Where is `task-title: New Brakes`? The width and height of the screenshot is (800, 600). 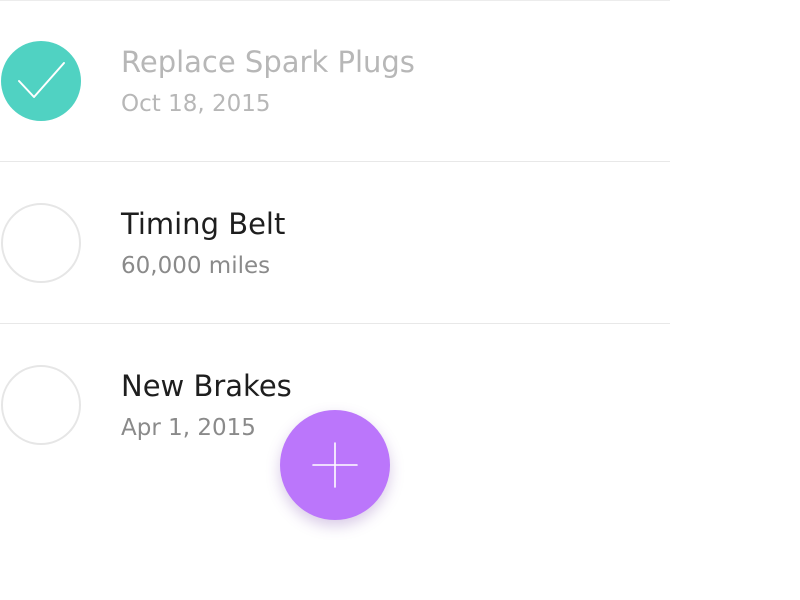
task-title: New Brakes is located at coordinates (206, 386).